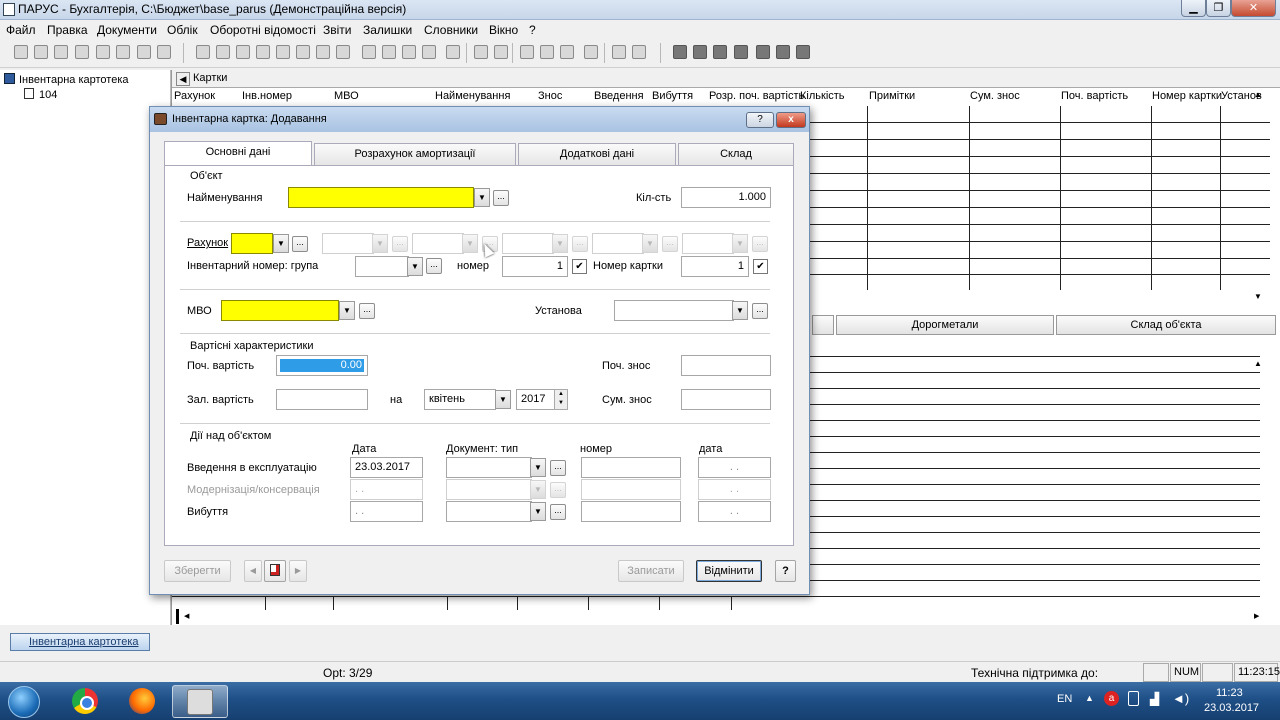 The width and height of the screenshot is (1280, 720). What do you see at coordinates (61, 52) in the screenshot?
I see `edit-doc-icon` at bounding box center [61, 52].